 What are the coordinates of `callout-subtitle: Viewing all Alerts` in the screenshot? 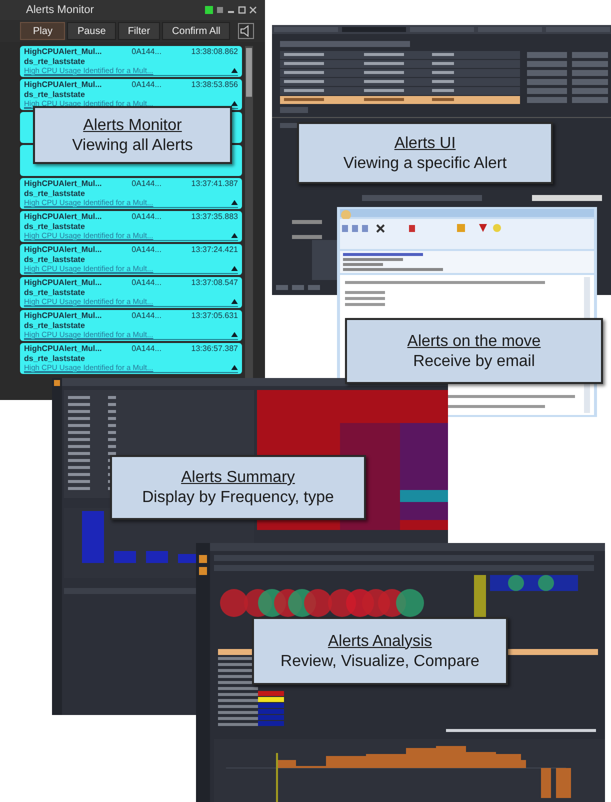 It's located at (132, 145).